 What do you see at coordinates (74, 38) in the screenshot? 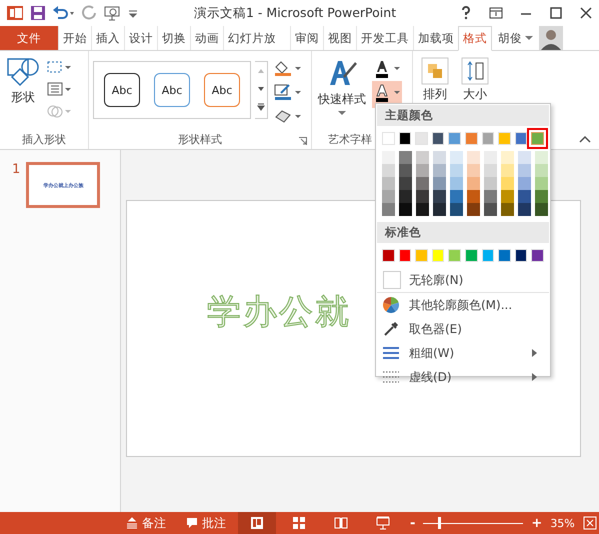
I see `ribbon-tab: 开始` at bounding box center [74, 38].